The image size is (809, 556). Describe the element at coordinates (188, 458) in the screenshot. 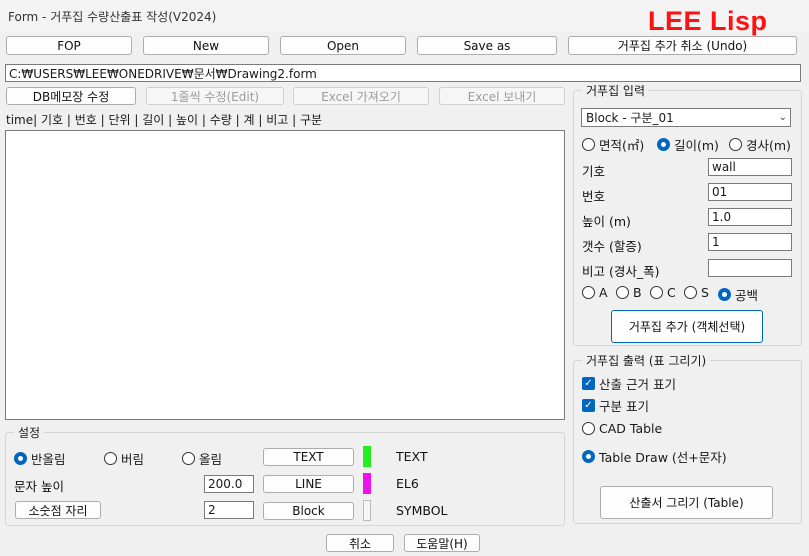

I see `ceil-radio` at that location.